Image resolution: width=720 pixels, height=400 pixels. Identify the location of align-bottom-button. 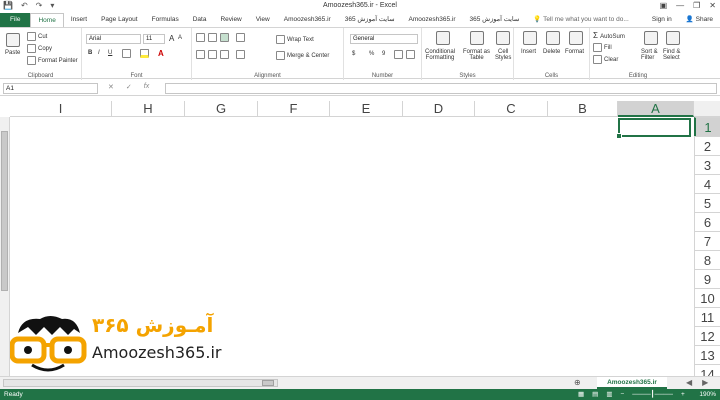
(225, 37).